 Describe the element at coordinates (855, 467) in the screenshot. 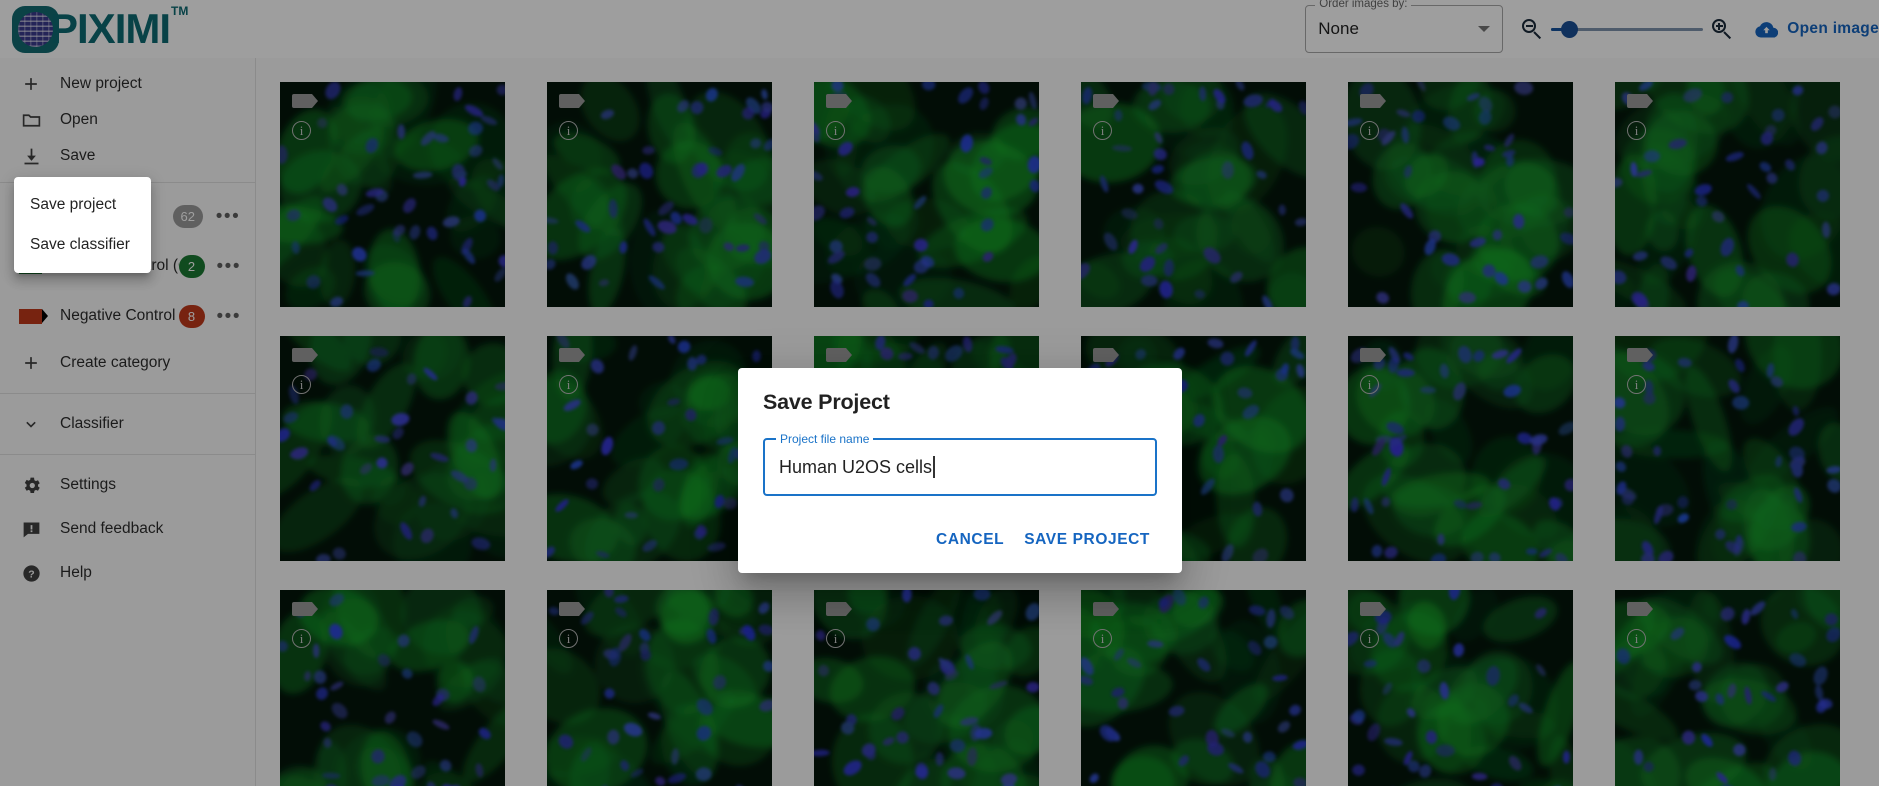

I see `project-file-name-input: Human U2OS cells` at that location.